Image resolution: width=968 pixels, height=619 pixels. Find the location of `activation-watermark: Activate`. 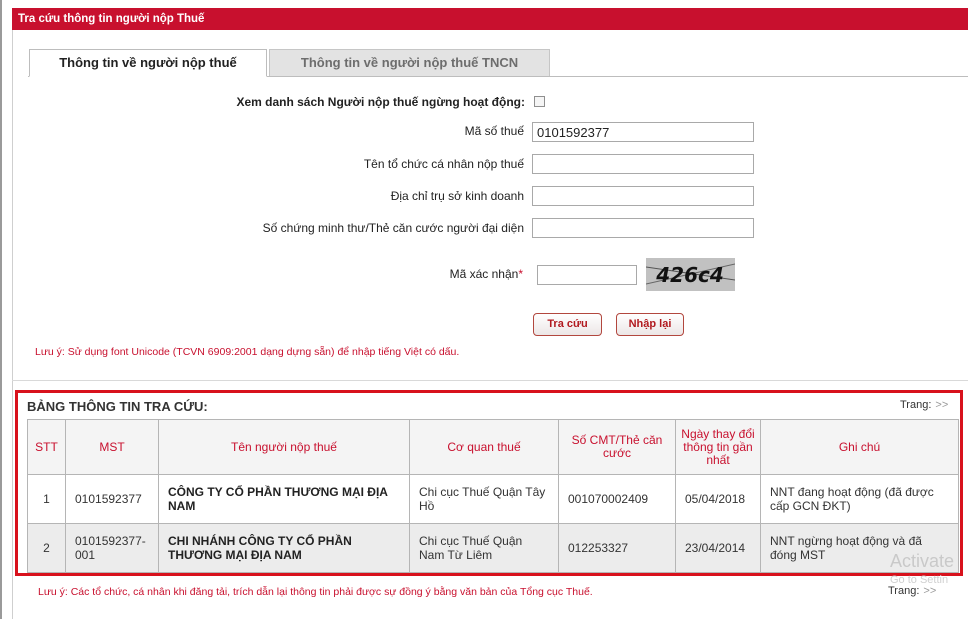

activation-watermark: Activate is located at coordinates (922, 561).